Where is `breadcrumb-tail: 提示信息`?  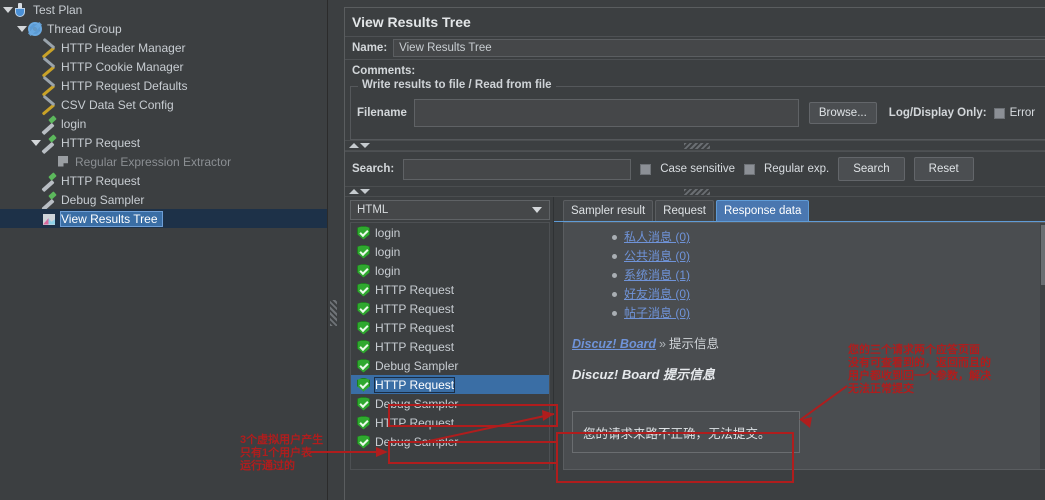
breadcrumb-tail: 提示信息 is located at coordinates (694, 344).